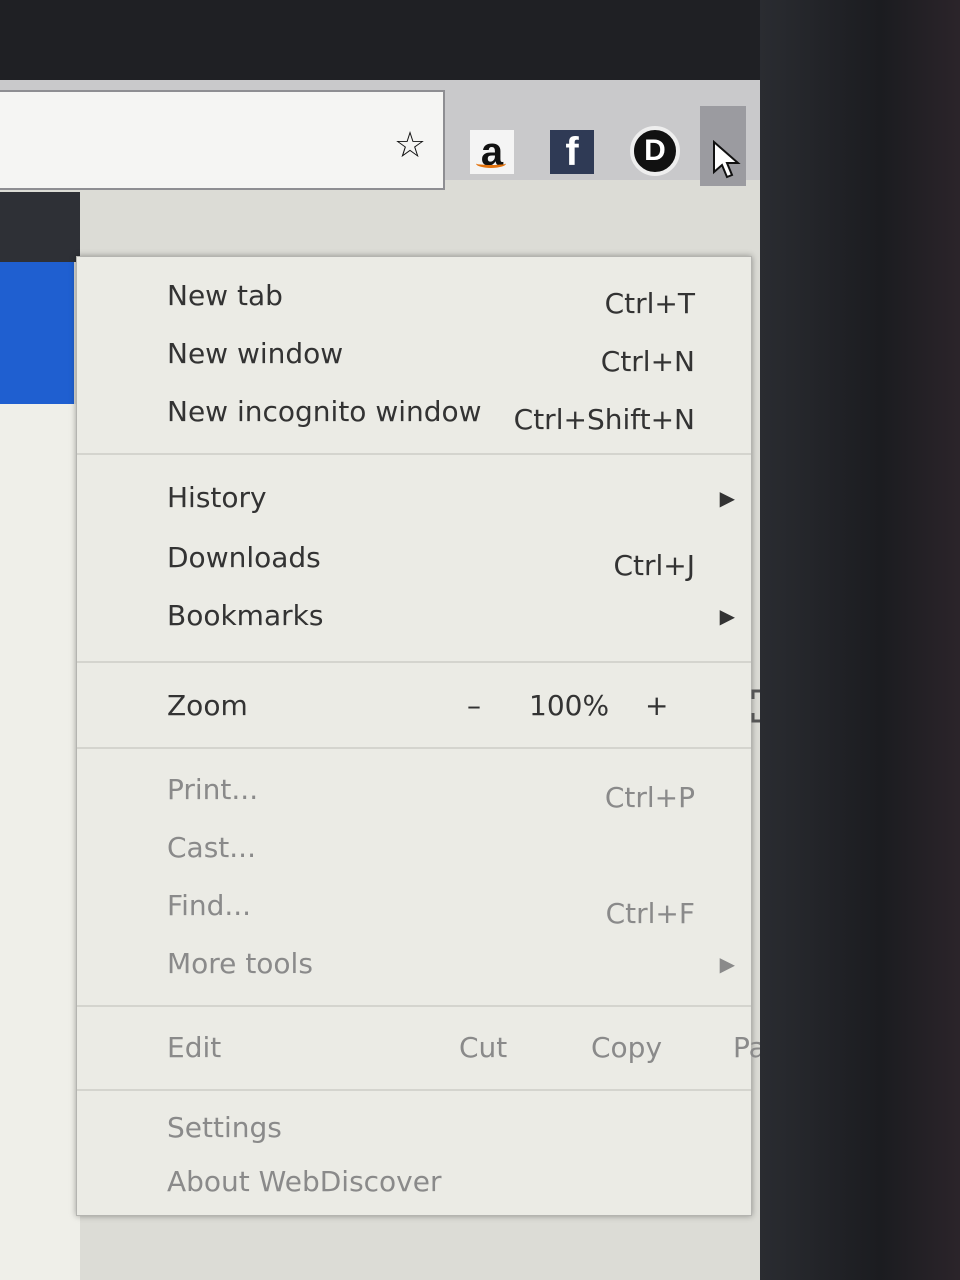 The width and height of the screenshot is (960, 1280). Describe the element at coordinates (604, 419) in the screenshot. I see `menu-item-shortcut: Ctrl+Shift+N` at that location.